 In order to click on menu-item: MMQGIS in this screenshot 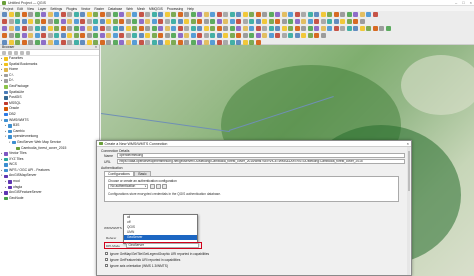, I will do `click(156, 9)`.